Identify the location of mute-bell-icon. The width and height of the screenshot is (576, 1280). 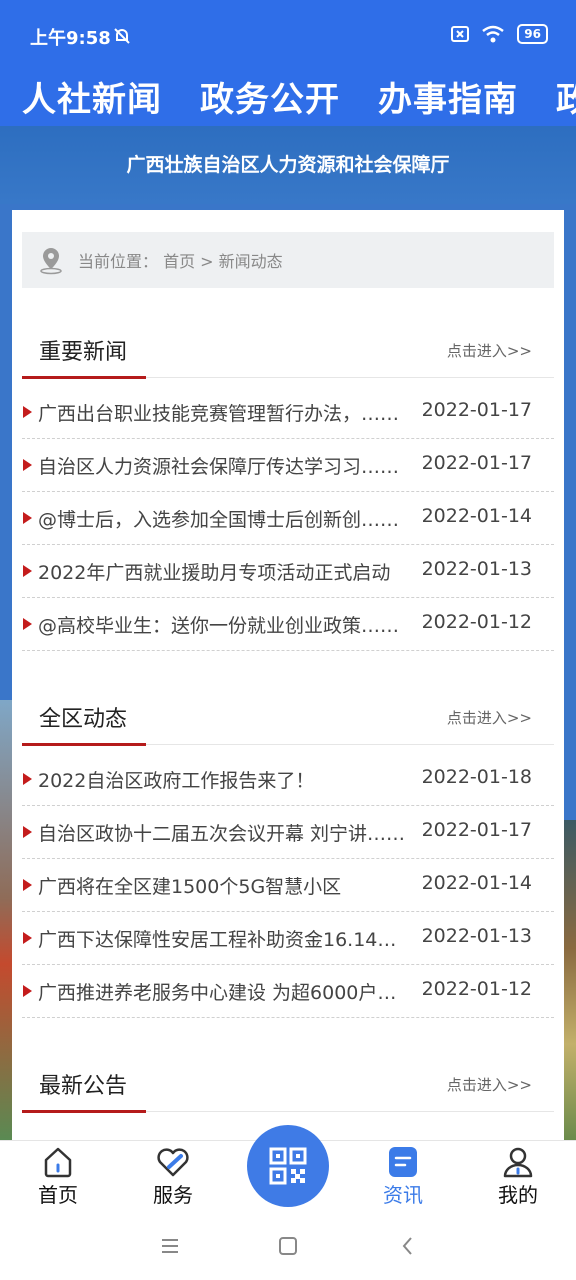
(122, 36).